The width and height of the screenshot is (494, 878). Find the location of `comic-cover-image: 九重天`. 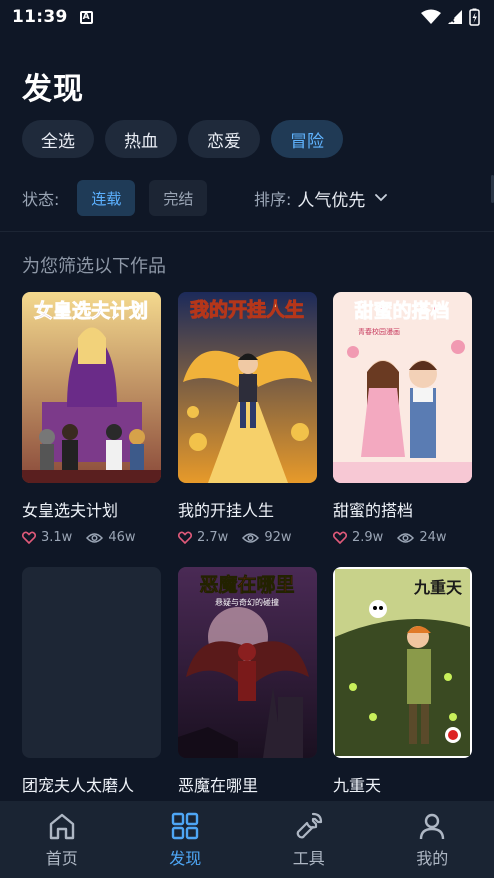

comic-cover-image: 九重天 is located at coordinates (402, 662).